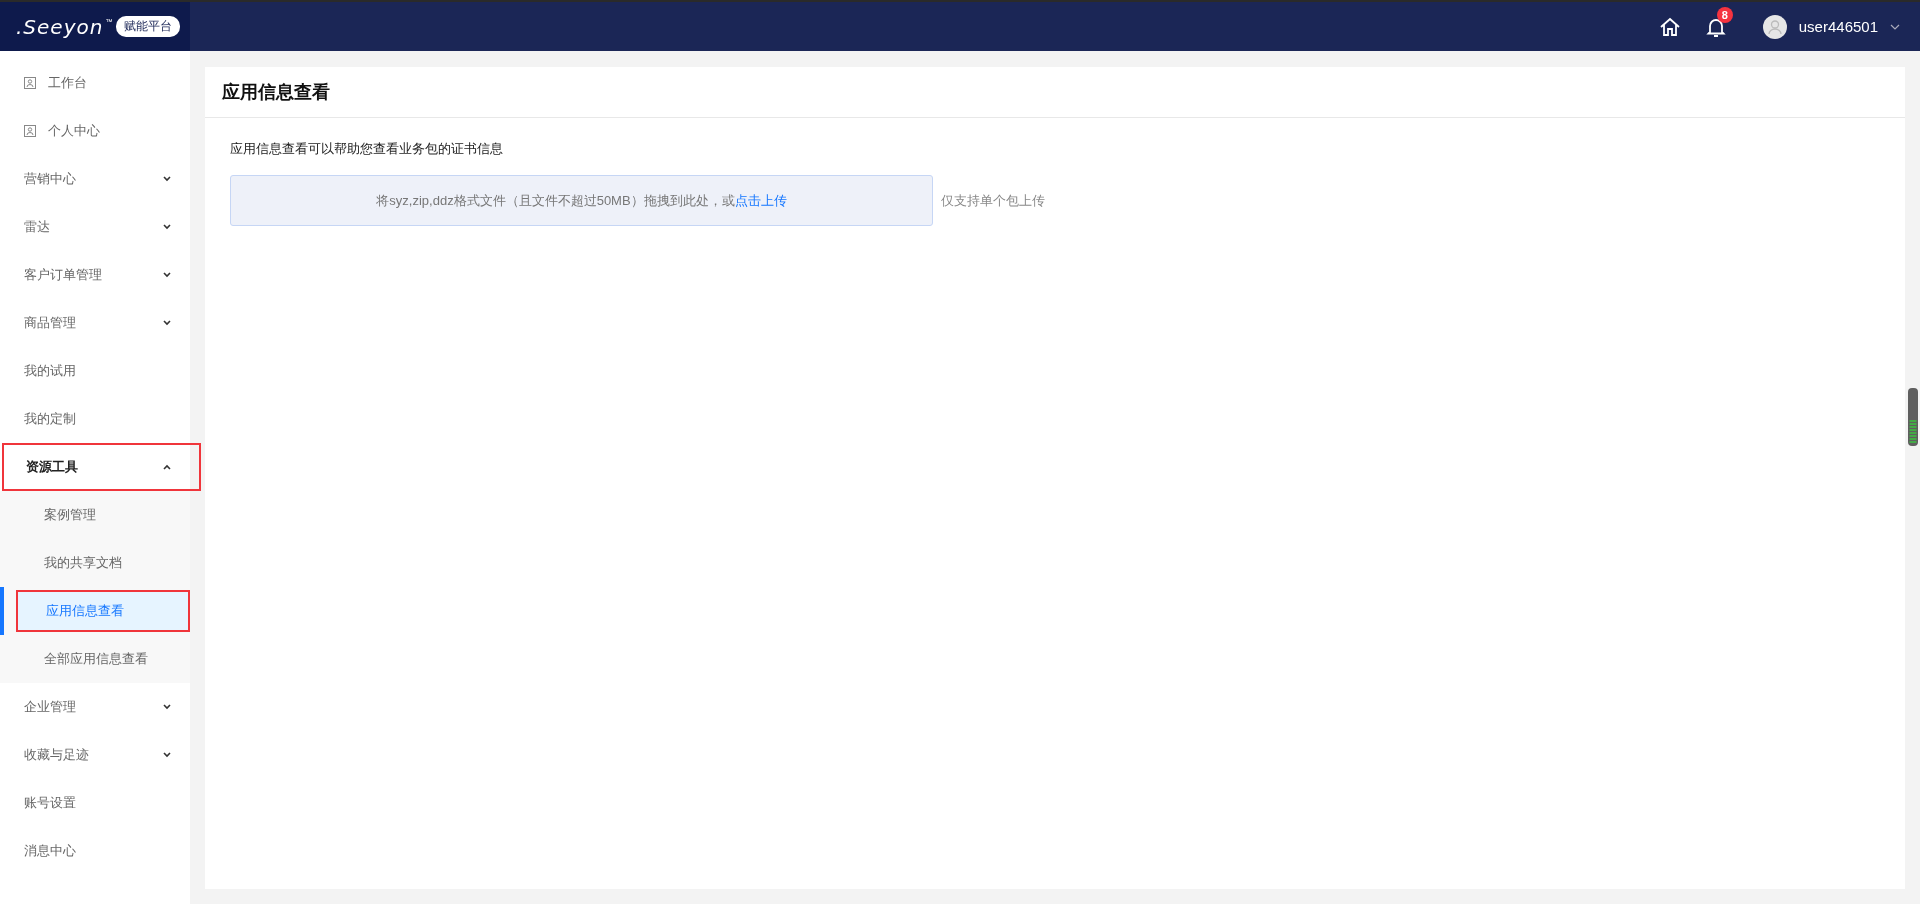 The image size is (1920, 904). I want to click on sidebar-item-label: 雷达, so click(37, 227).